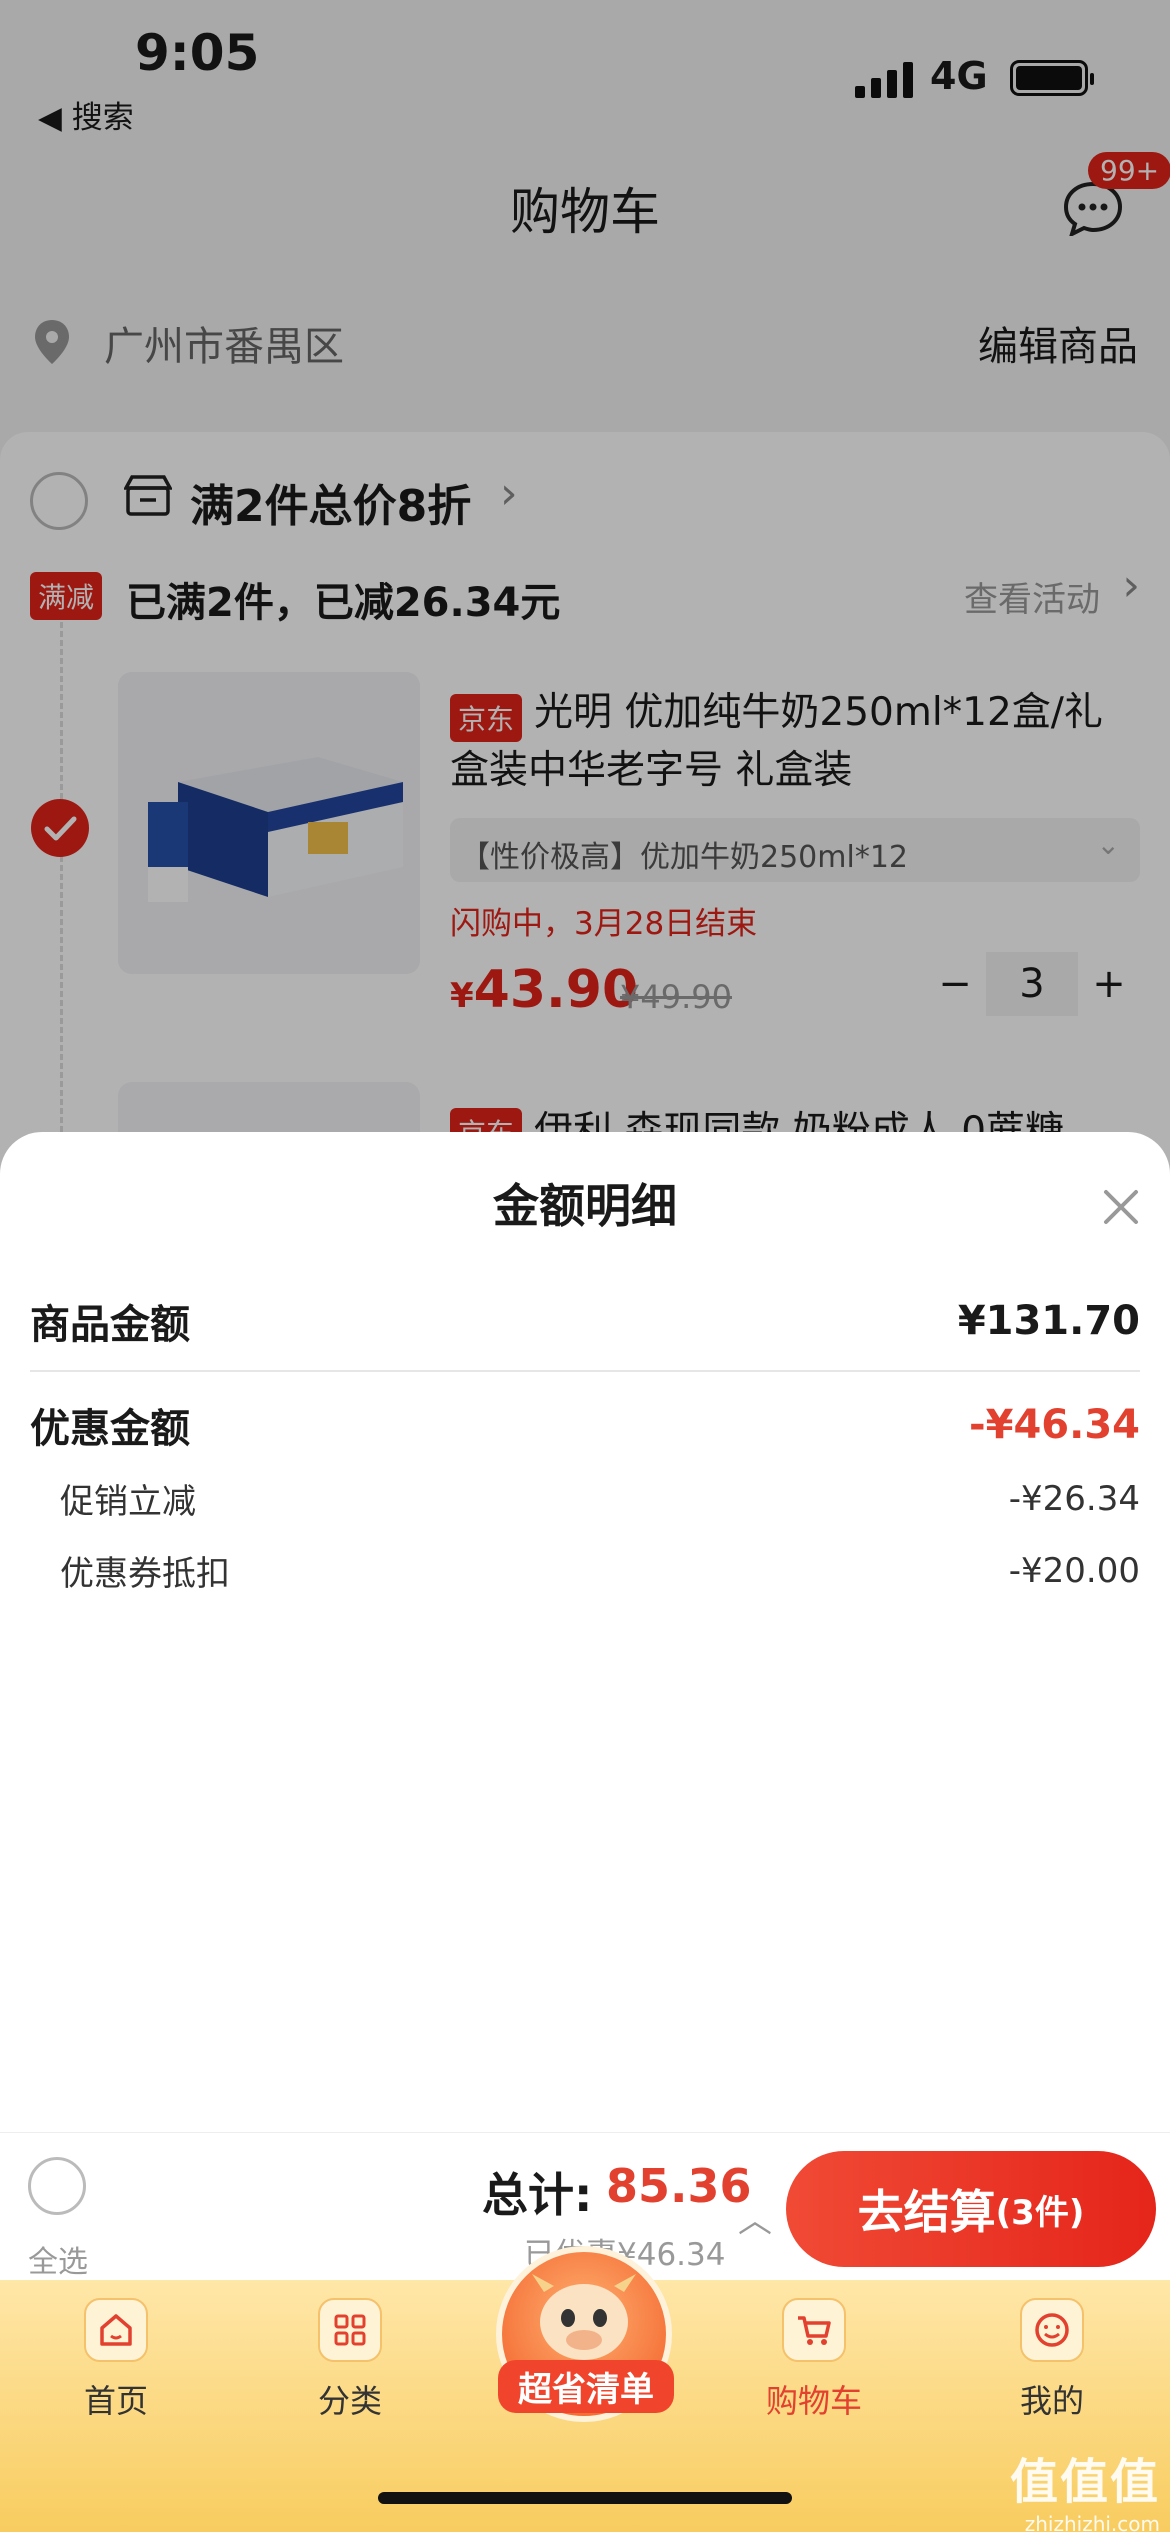 This screenshot has height=2532, width=1170. Describe the element at coordinates (1092, 2522) in the screenshot. I see `watermark-url: zhizhizhi.com` at that location.